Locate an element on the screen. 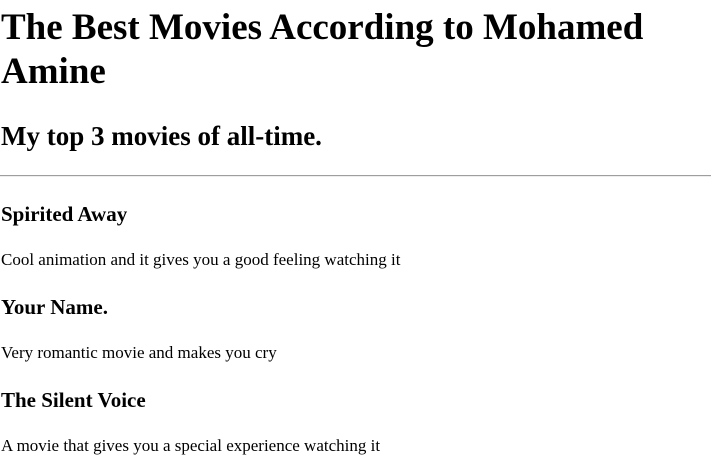 The height and width of the screenshot is (476, 711). movie-title-spirited-away: Spirited Away is located at coordinates (64, 214).